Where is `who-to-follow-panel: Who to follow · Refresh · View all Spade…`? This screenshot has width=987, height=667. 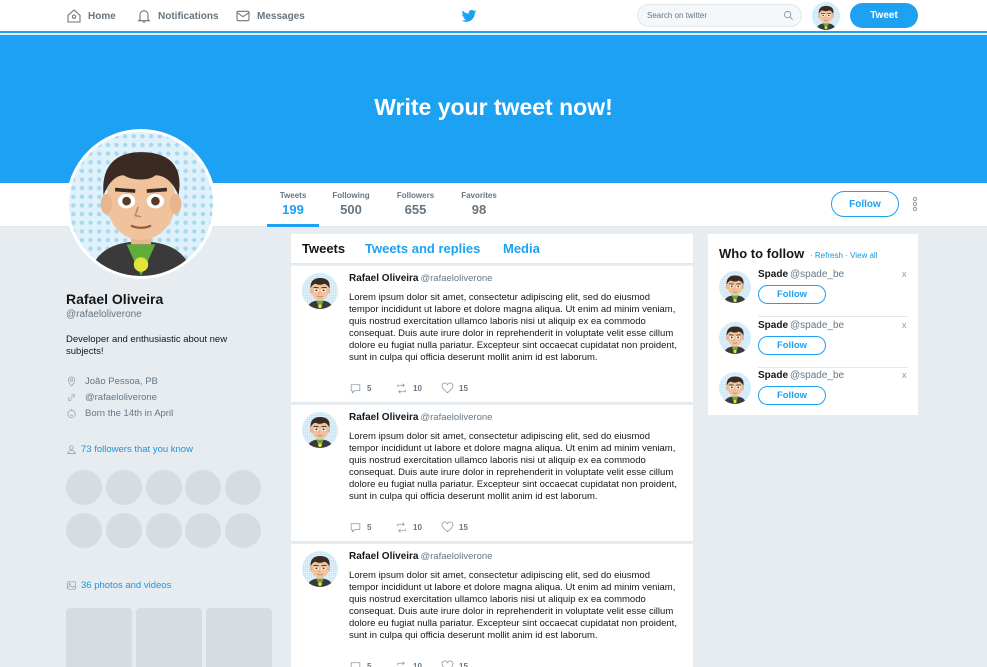
who-to-follow-panel: Who to follow · Refresh · View all Spade… is located at coordinates (813, 324).